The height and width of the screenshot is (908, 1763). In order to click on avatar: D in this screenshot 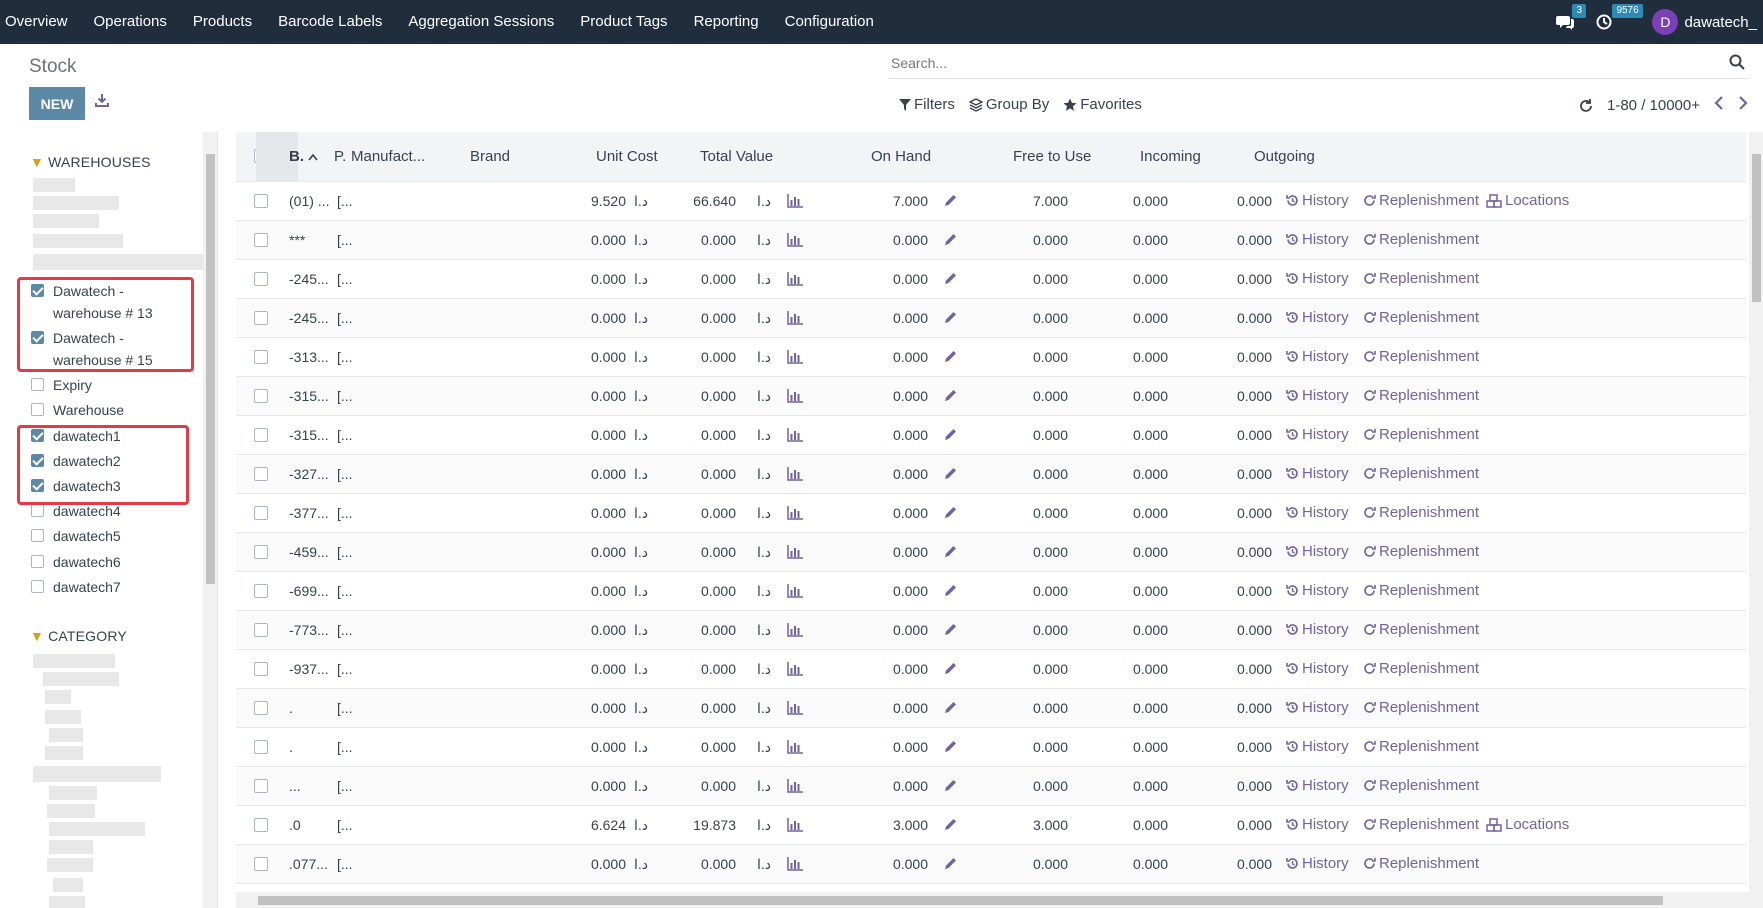, I will do `click(1665, 22)`.